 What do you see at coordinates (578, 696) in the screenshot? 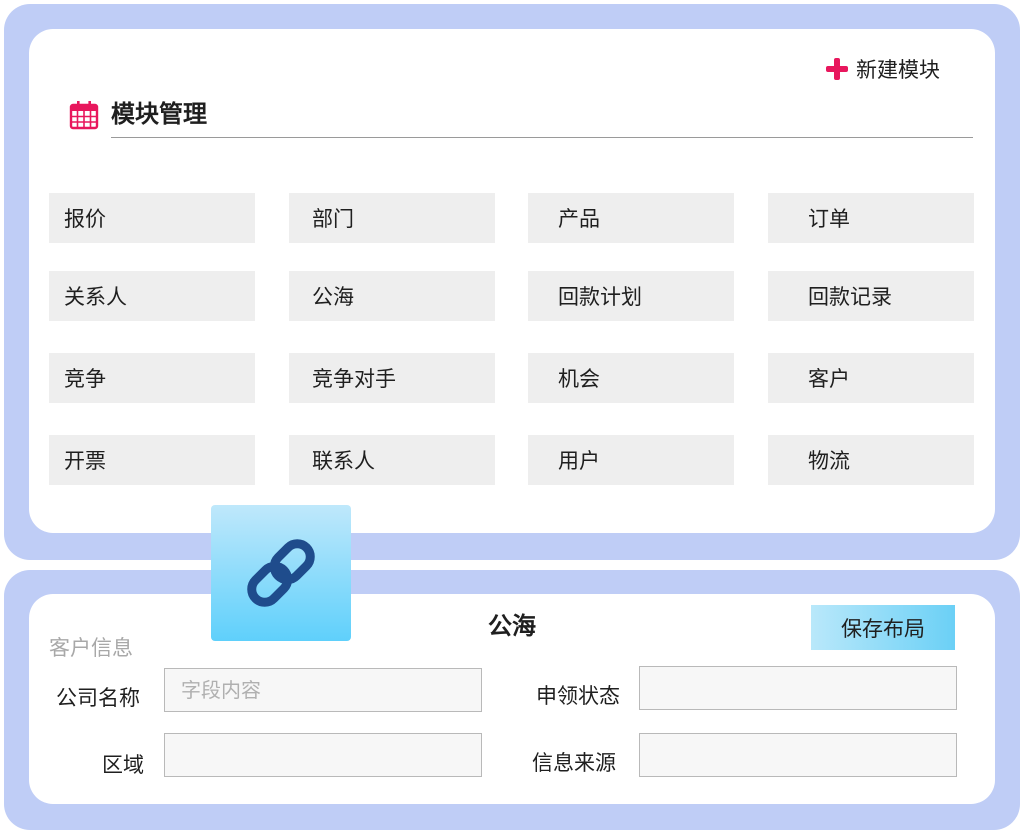
I see `claim-status-label: 申领状态` at bounding box center [578, 696].